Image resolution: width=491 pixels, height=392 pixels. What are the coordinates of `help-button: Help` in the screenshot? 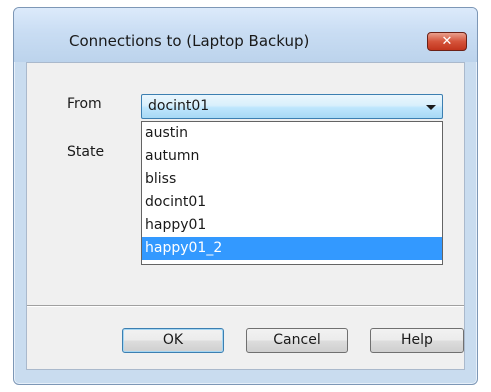 It's located at (417, 340).